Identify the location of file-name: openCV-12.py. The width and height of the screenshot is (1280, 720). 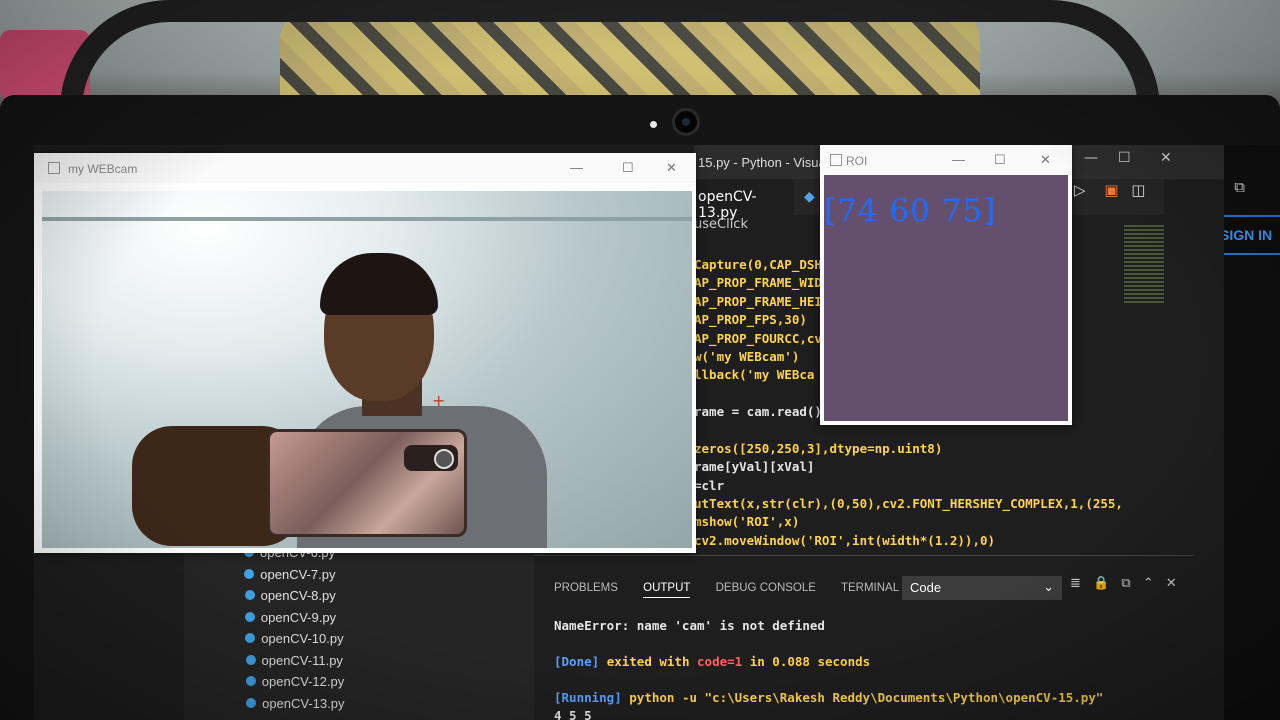
(303, 681).